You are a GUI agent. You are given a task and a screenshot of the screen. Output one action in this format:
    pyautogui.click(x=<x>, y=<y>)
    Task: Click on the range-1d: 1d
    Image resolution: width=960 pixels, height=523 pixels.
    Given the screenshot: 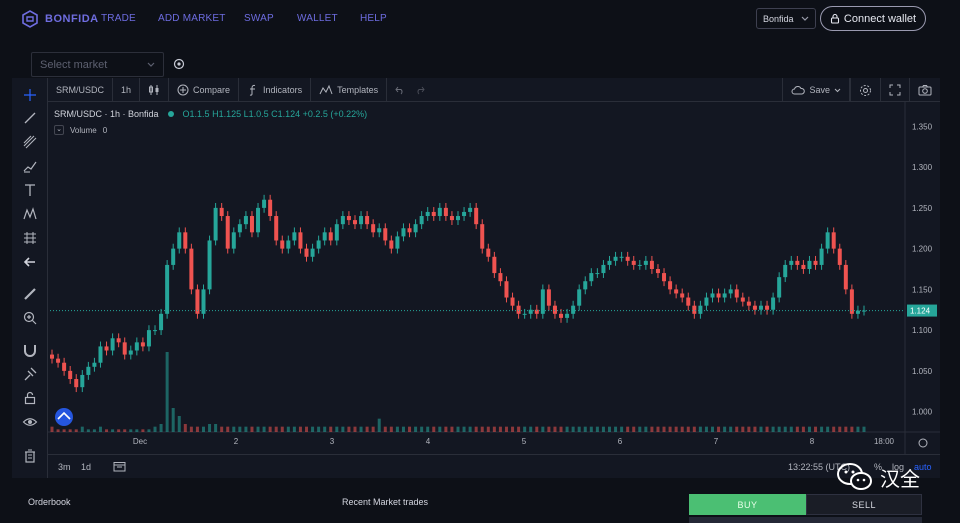 What is the action you would take?
    pyautogui.click(x=86, y=467)
    